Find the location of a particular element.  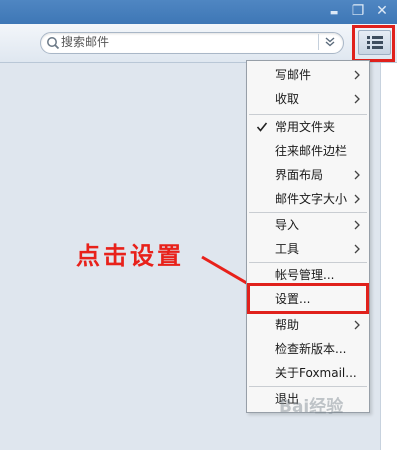

search-options-button is located at coordinates (329, 42).